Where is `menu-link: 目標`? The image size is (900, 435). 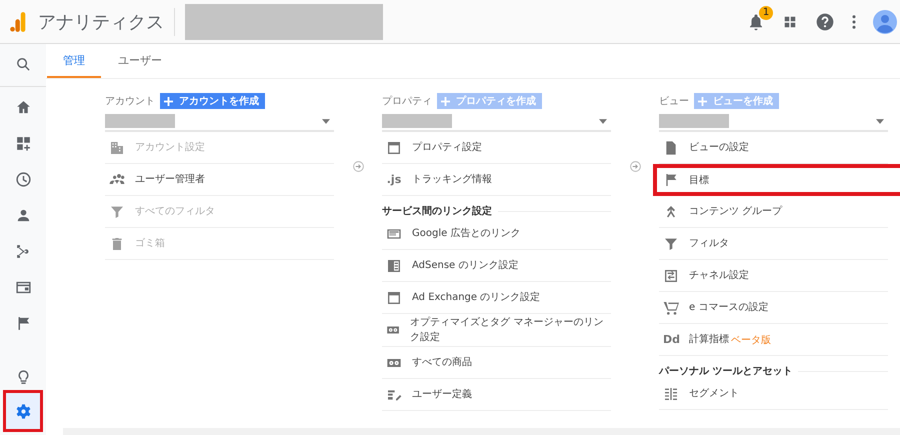 menu-link: 目標 is located at coordinates (699, 180).